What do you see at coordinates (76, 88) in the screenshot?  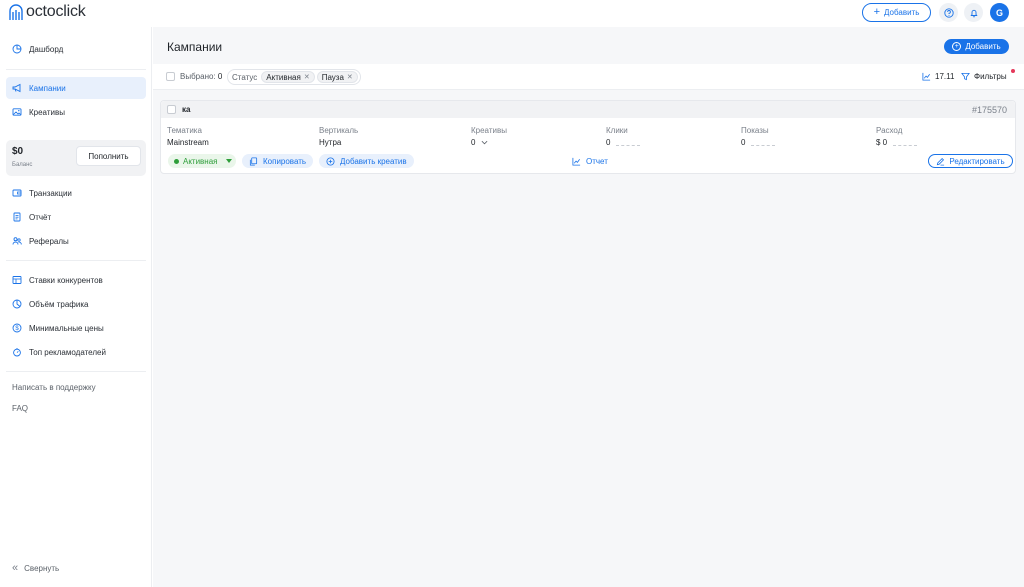 I see `sidebar-item-campaigns: Кампании` at bounding box center [76, 88].